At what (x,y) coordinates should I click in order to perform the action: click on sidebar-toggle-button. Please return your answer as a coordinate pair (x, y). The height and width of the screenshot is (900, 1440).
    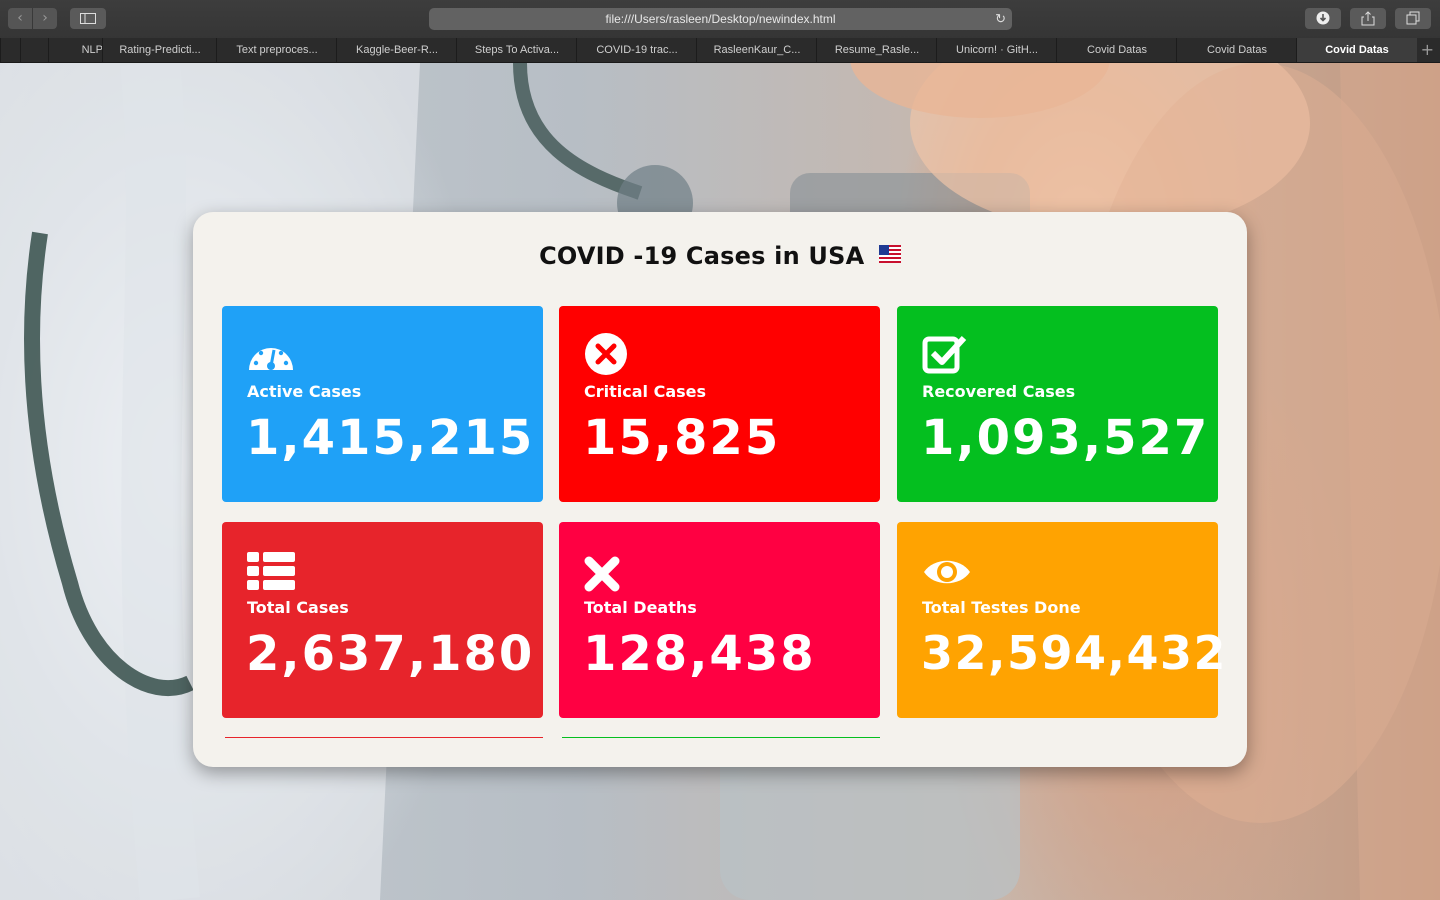
    Looking at the image, I should click on (88, 18).